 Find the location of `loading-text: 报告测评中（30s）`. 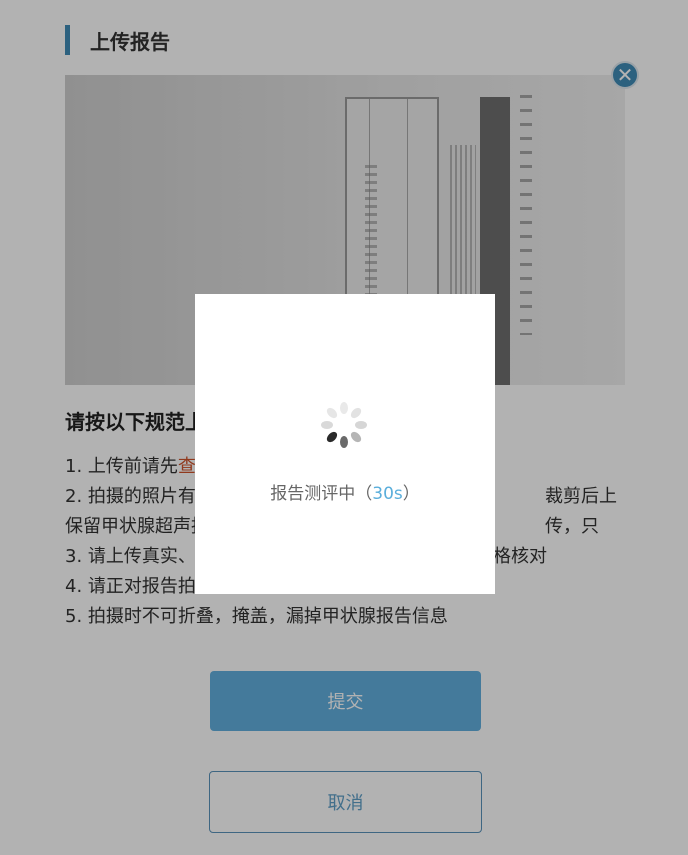

loading-text: 报告测评中（30s） is located at coordinates (345, 494).